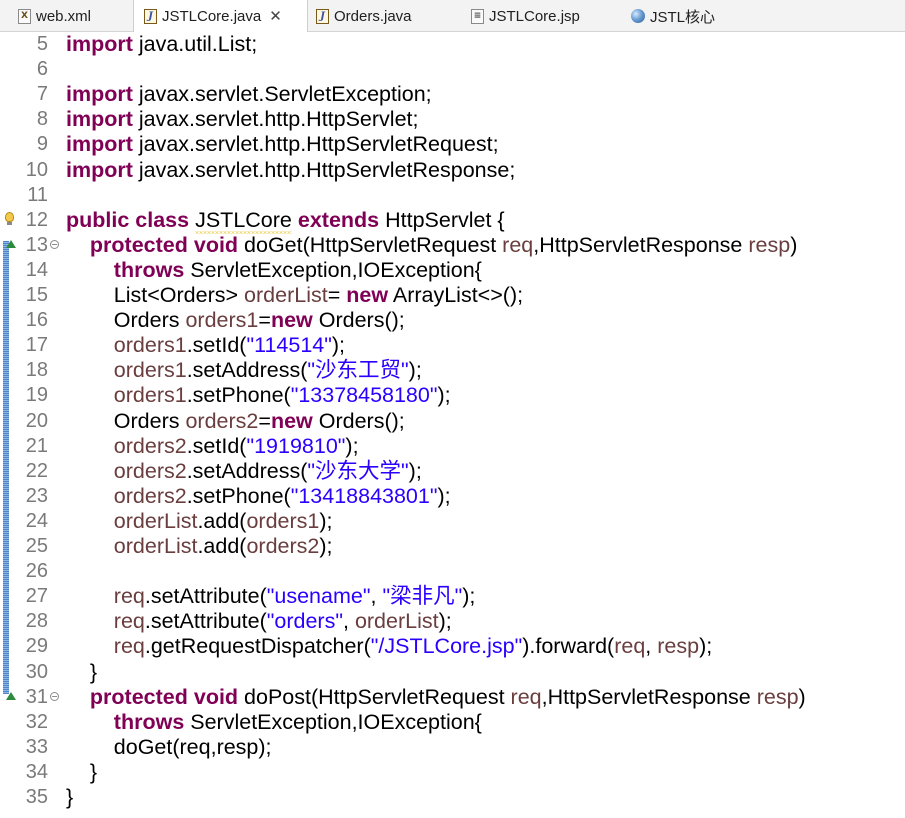  What do you see at coordinates (155, 546) in the screenshot?
I see `variable-token: orderList` at bounding box center [155, 546].